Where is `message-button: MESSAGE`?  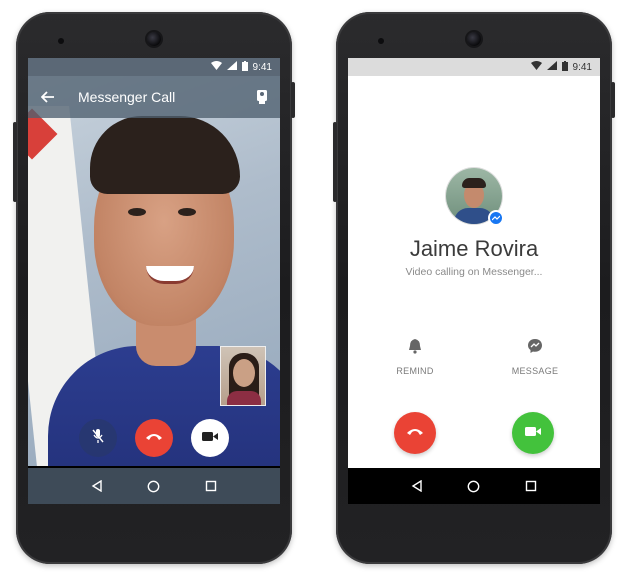
message-button: MESSAGE is located at coordinates (535, 357).